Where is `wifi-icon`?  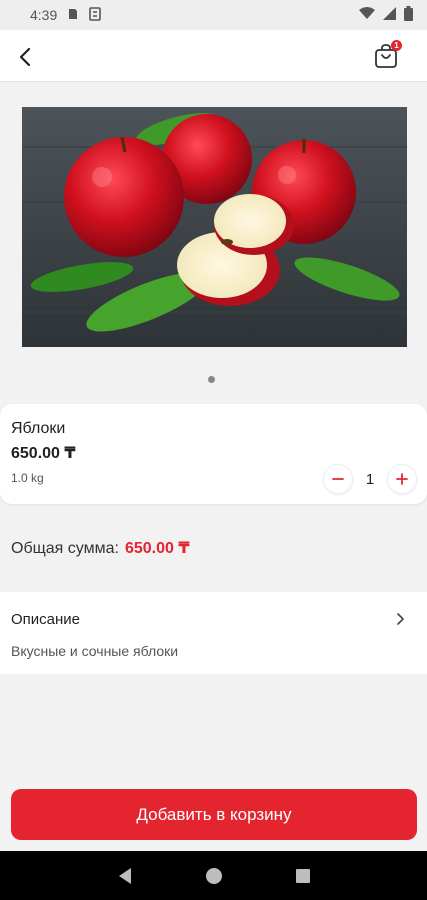 wifi-icon is located at coordinates (367, 15).